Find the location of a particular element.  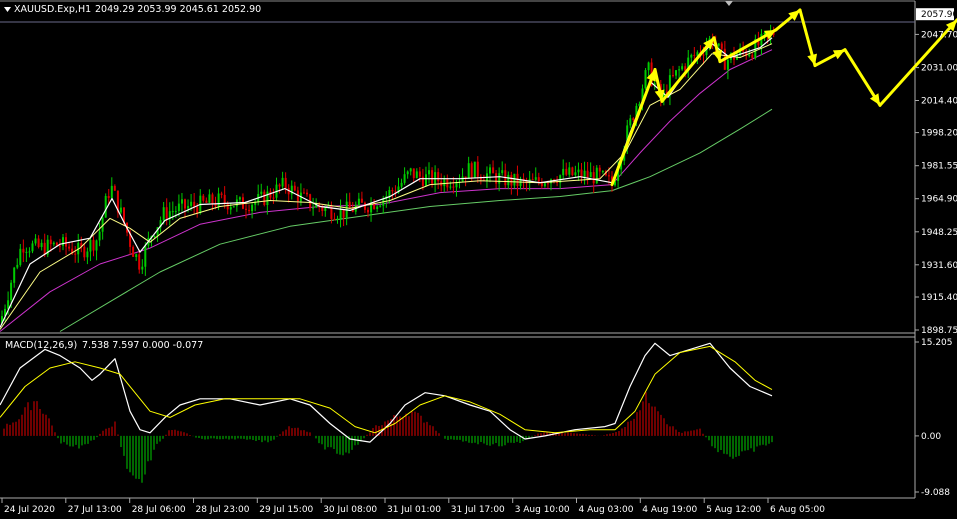

time-tick-label: 27 Jul 13:00 is located at coordinates (95, 510).